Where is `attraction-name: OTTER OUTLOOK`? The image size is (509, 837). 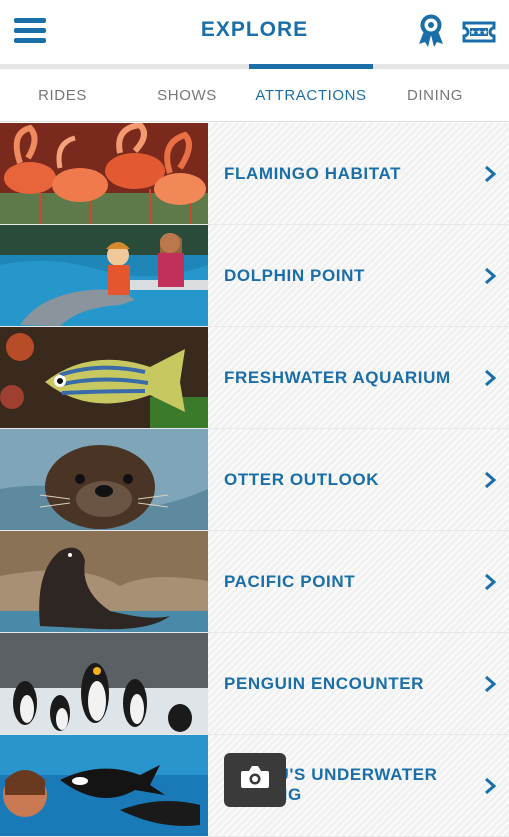
attraction-name: OTTER OUTLOOK is located at coordinates (302, 479).